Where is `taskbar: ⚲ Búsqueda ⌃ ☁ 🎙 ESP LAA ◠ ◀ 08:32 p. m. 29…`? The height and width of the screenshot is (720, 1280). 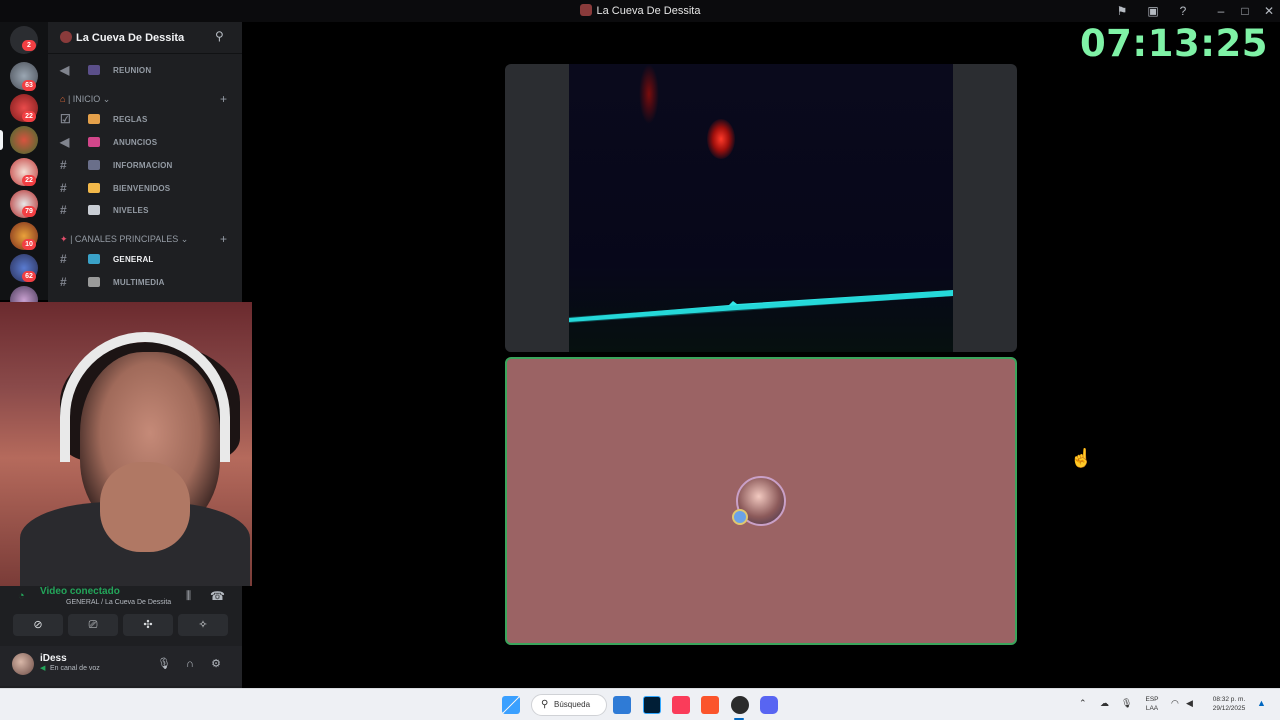
taskbar: ⚲ Búsqueda ⌃ ☁ 🎙 ESP LAA ◠ ◀ 08:32 p. m. 29… is located at coordinates (640, 704).